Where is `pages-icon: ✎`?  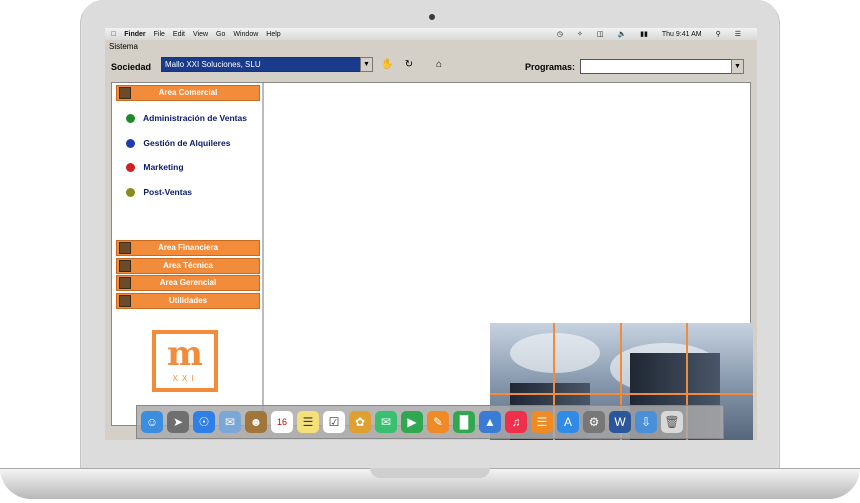 pages-icon: ✎ is located at coordinates (438, 422).